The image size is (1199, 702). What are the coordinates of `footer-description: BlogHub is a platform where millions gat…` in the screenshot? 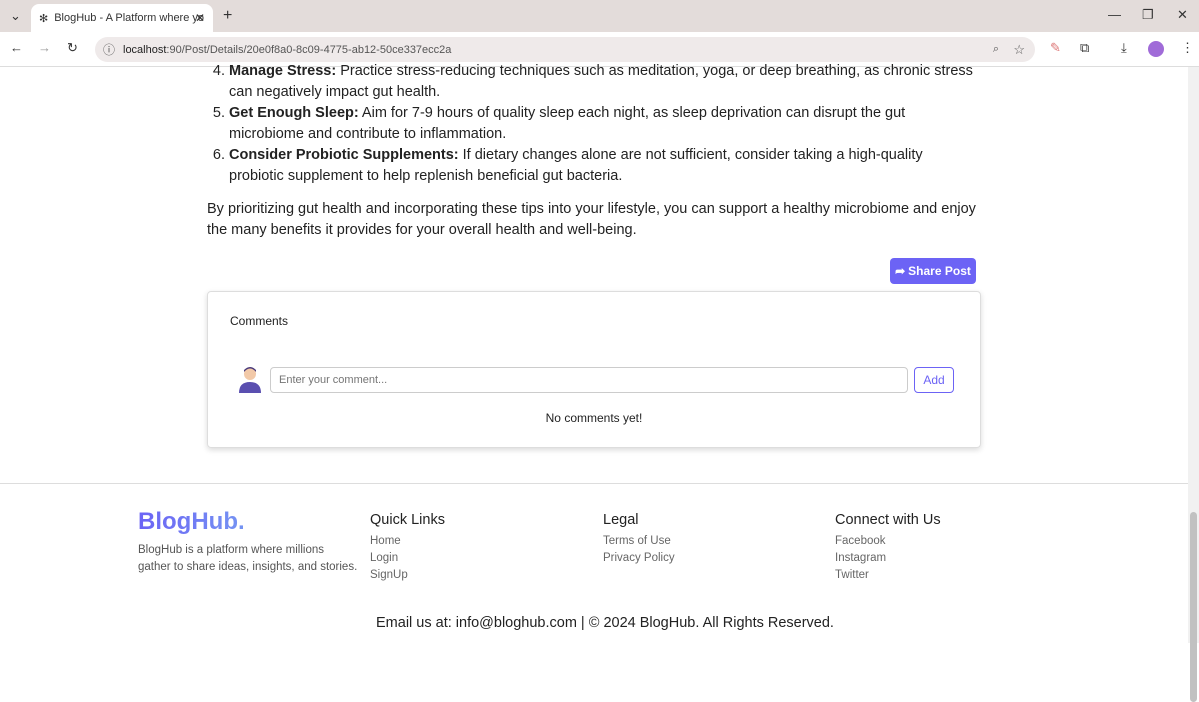 It's located at (248, 558).